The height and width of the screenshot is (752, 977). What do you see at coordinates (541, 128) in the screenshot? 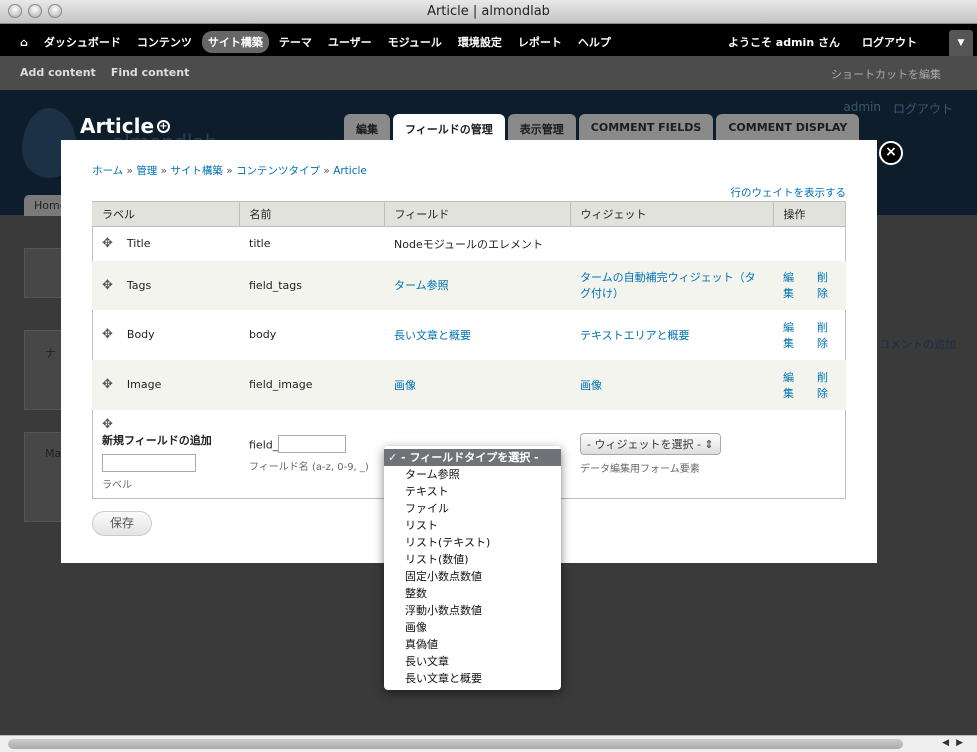
I see `tab-manage-display: 表示管理` at bounding box center [541, 128].